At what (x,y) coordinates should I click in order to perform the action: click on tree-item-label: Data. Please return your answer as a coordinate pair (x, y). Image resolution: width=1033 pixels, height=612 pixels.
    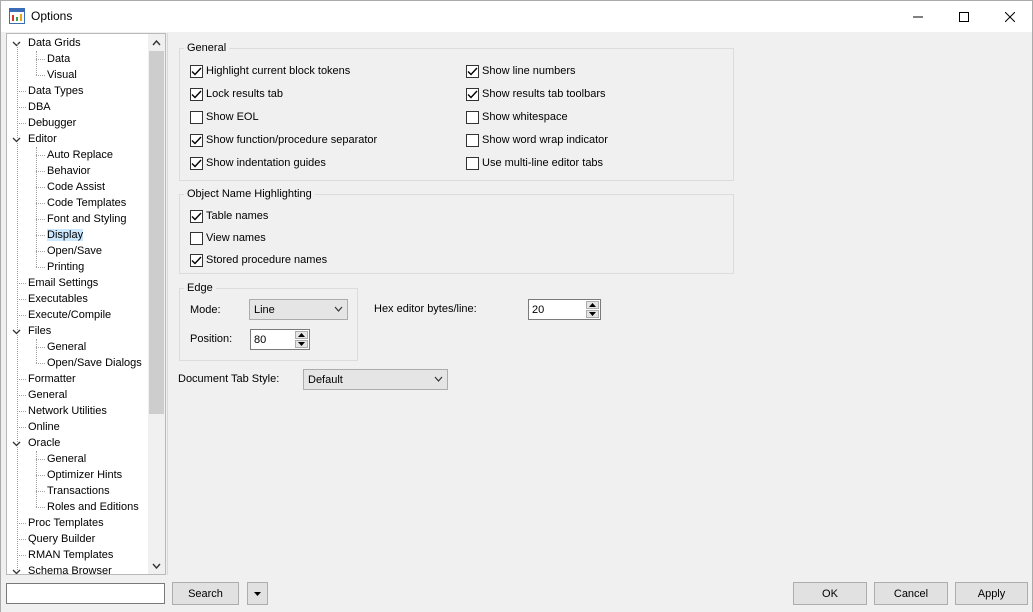
    Looking at the image, I should click on (59, 59).